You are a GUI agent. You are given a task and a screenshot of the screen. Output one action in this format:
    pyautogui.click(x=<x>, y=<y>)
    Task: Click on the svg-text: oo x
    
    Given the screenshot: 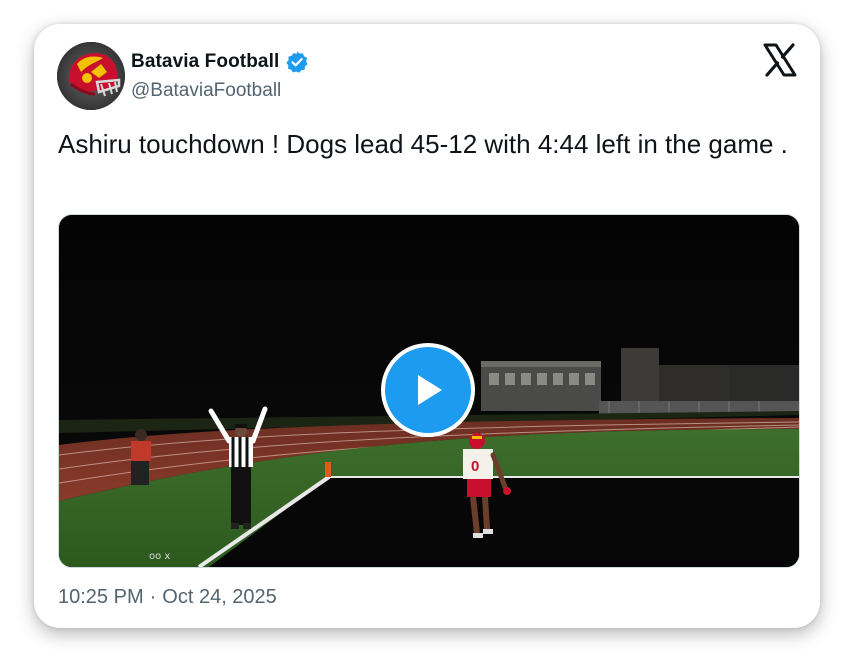 What is the action you would take?
    pyautogui.click(x=159, y=556)
    